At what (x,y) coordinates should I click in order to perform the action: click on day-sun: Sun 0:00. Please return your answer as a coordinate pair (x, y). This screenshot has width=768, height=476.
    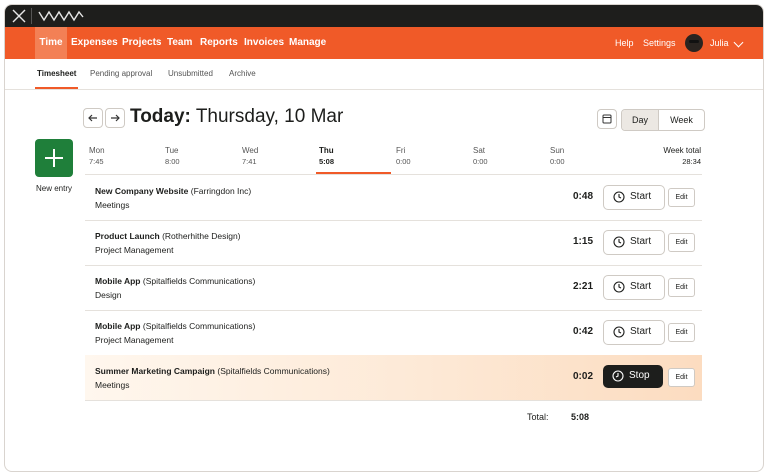
    Looking at the image, I should click on (557, 156).